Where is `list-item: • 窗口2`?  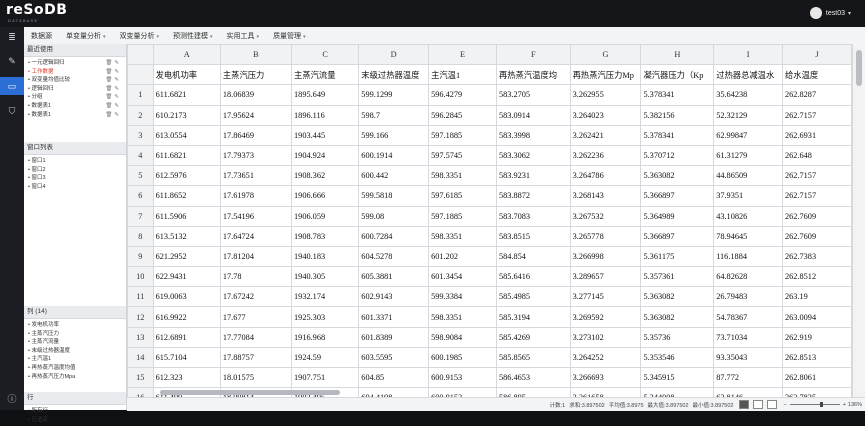 list-item: • 窗口2 is located at coordinates (77, 170).